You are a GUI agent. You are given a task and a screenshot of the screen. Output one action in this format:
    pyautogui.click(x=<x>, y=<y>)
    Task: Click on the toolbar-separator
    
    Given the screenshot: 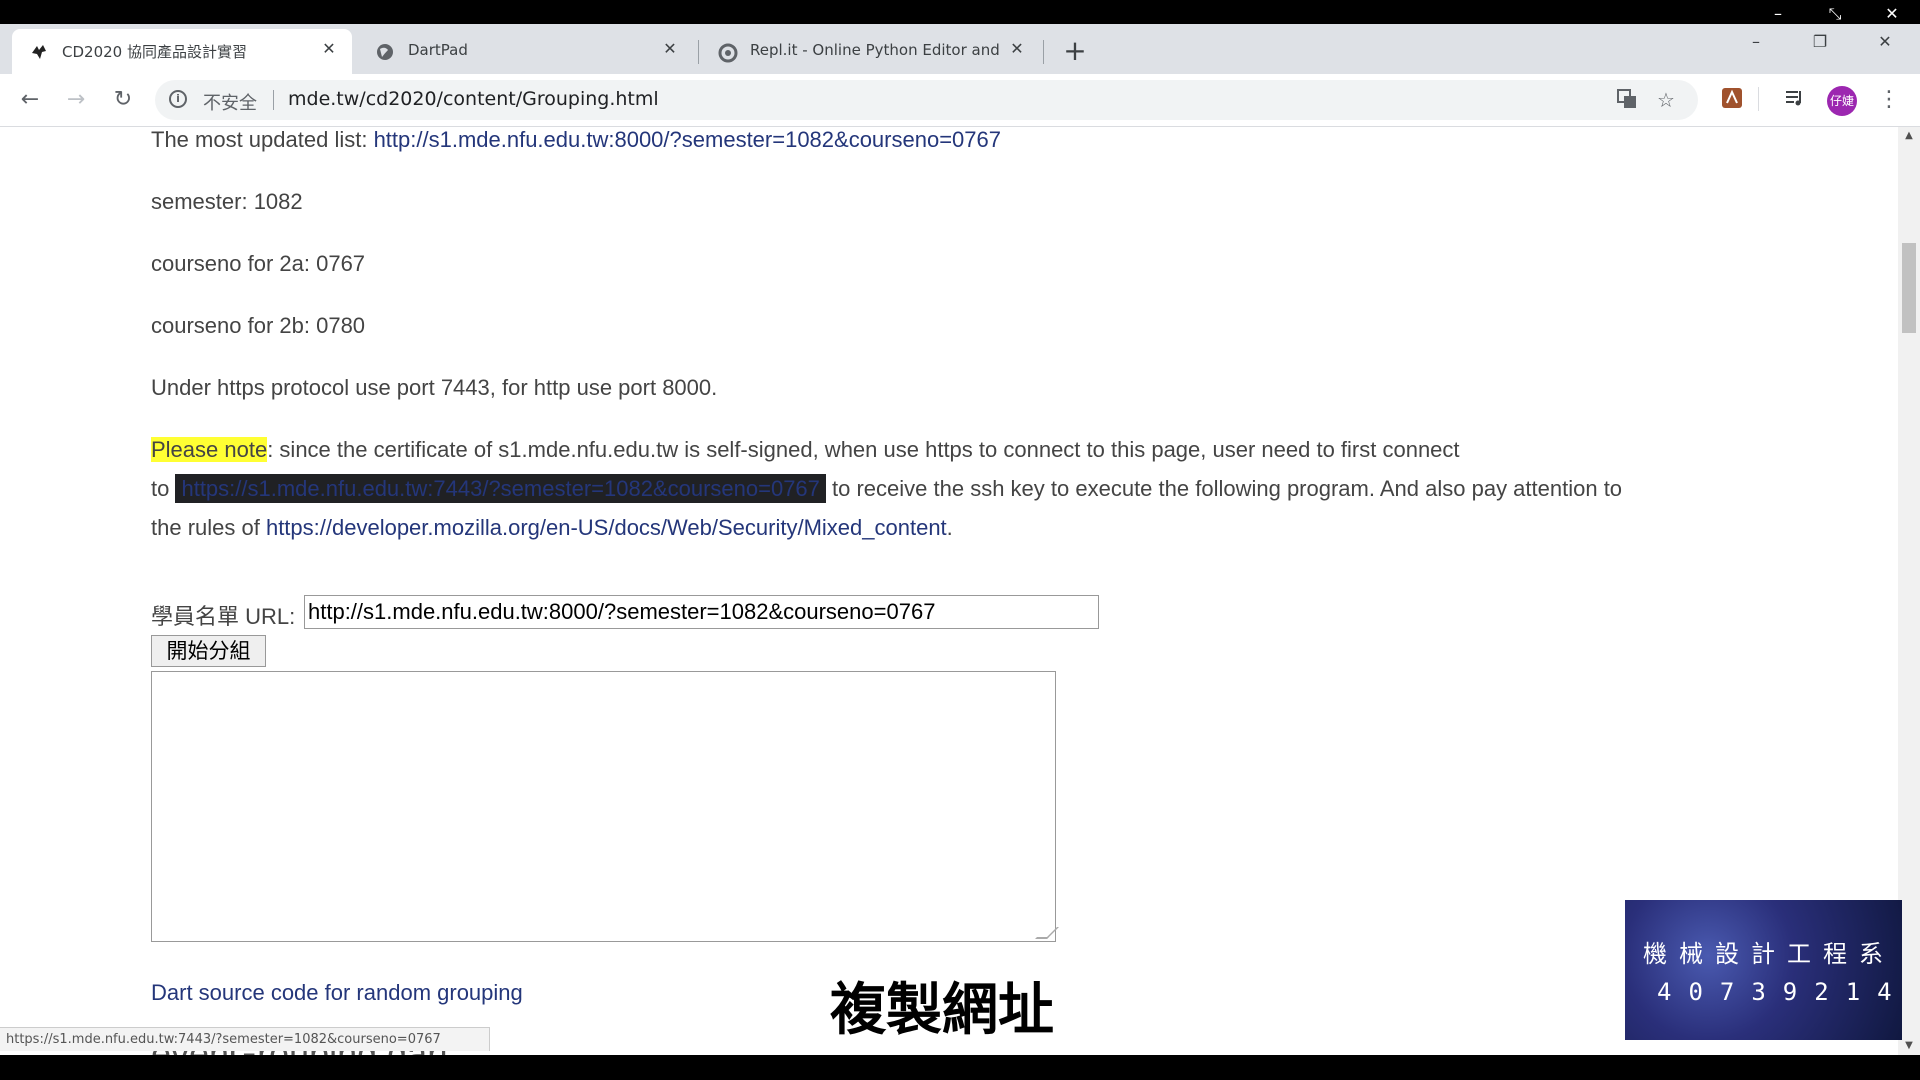 What is the action you would take?
    pyautogui.click(x=1758, y=99)
    